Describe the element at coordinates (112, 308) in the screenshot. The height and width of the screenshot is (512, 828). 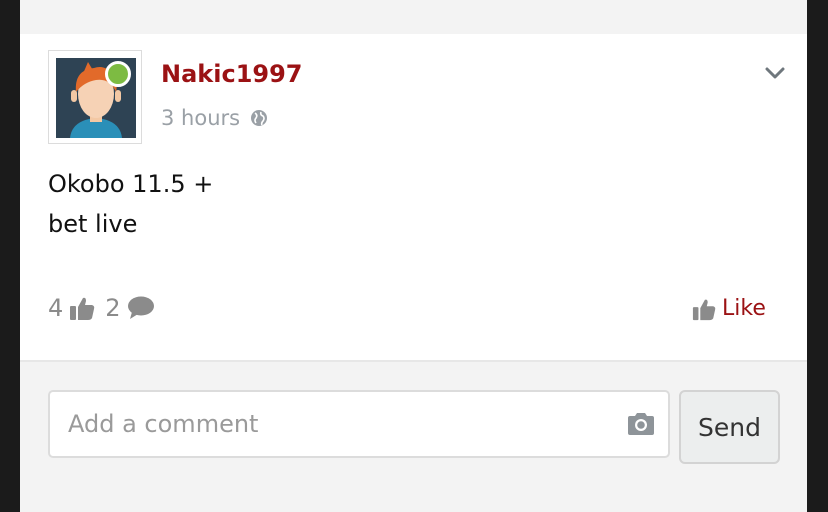
I see `comment-count: 2` at that location.